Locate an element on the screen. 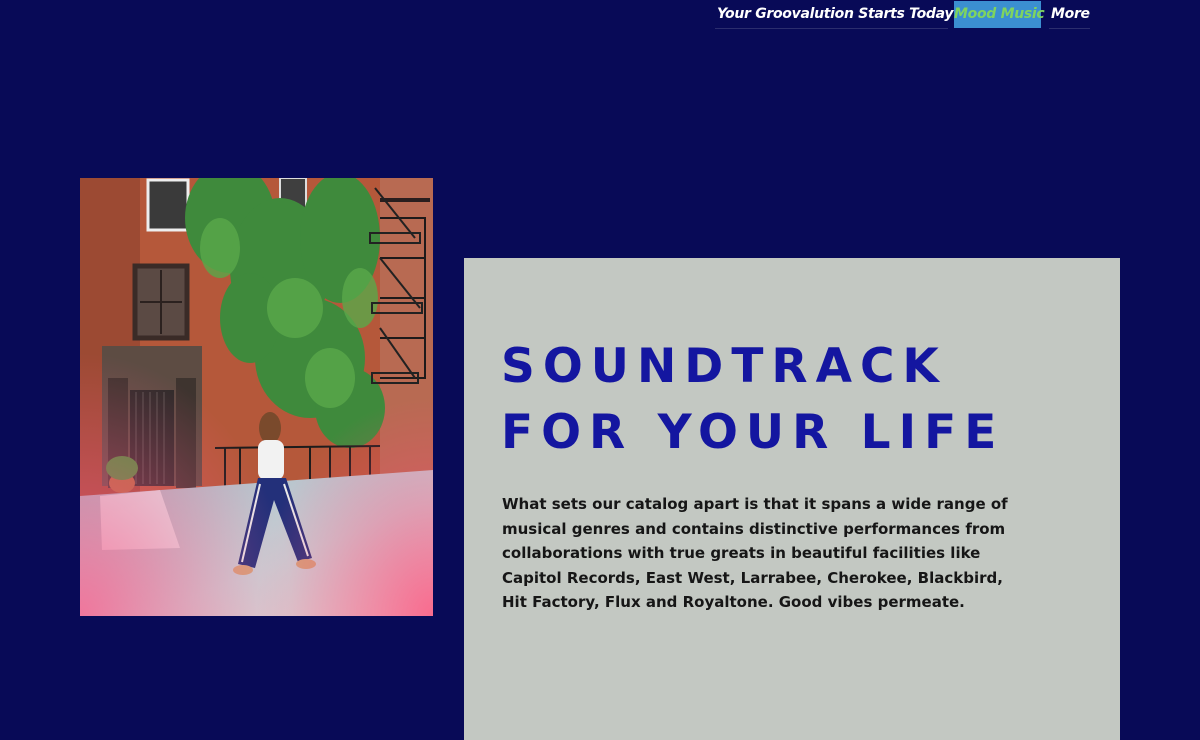 Image resolution: width=1200 pixels, height=740 pixels. nav-item-mood-music: Mood Music is located at coordinates (999, 14).